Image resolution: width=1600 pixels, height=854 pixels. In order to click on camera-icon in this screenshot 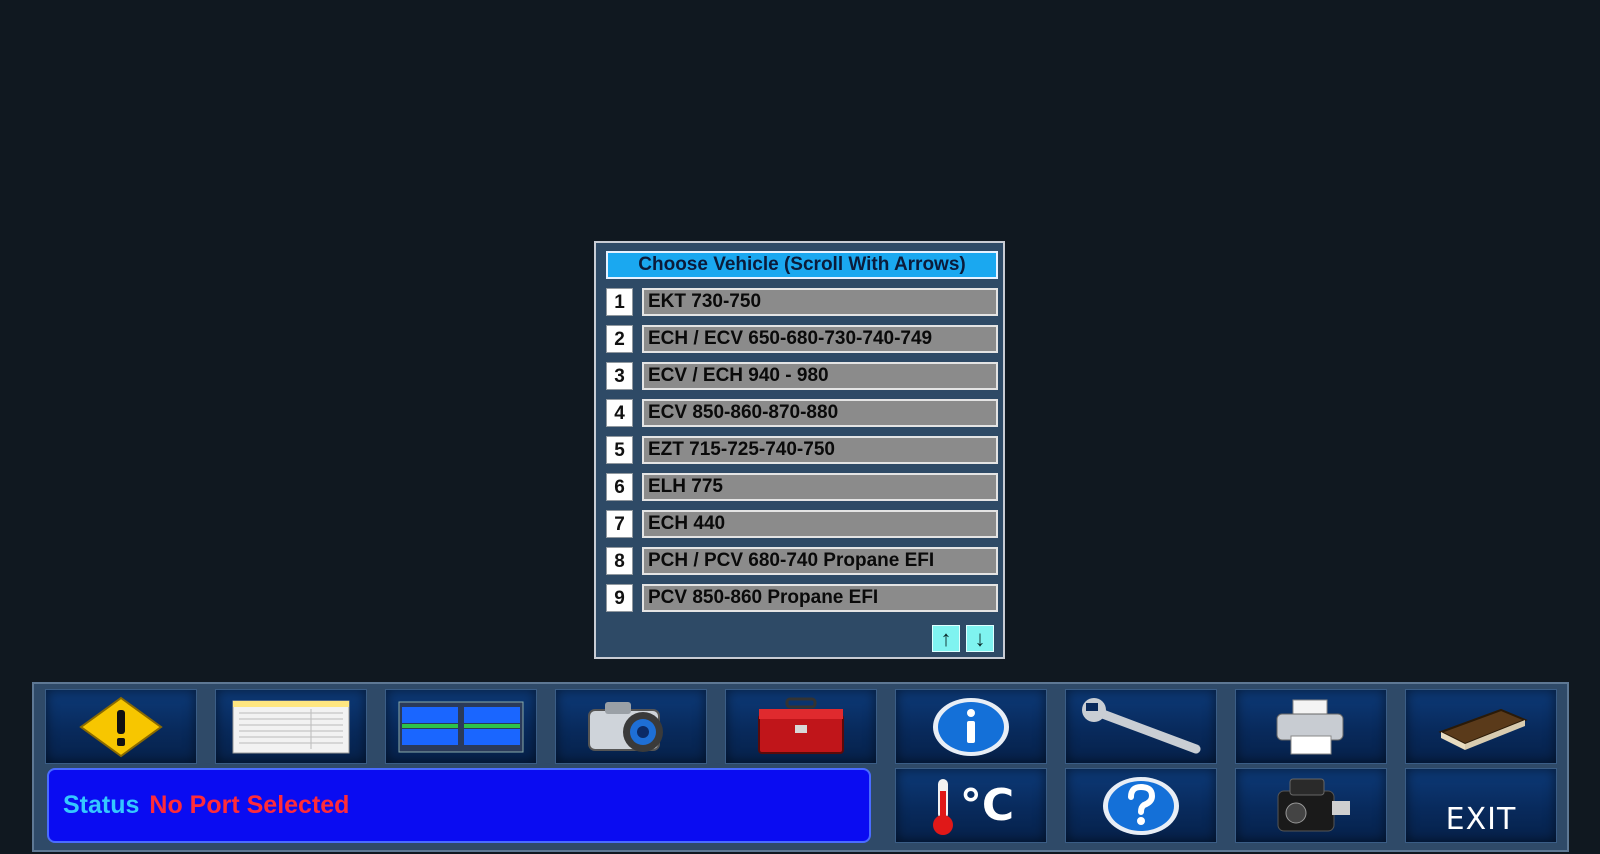, I will do `click(625, 726)`.